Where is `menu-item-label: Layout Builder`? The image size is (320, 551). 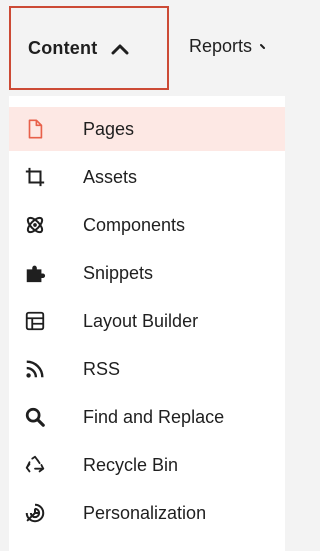
menu-item-label: Layout Builder is located at coordinates (141, 320).